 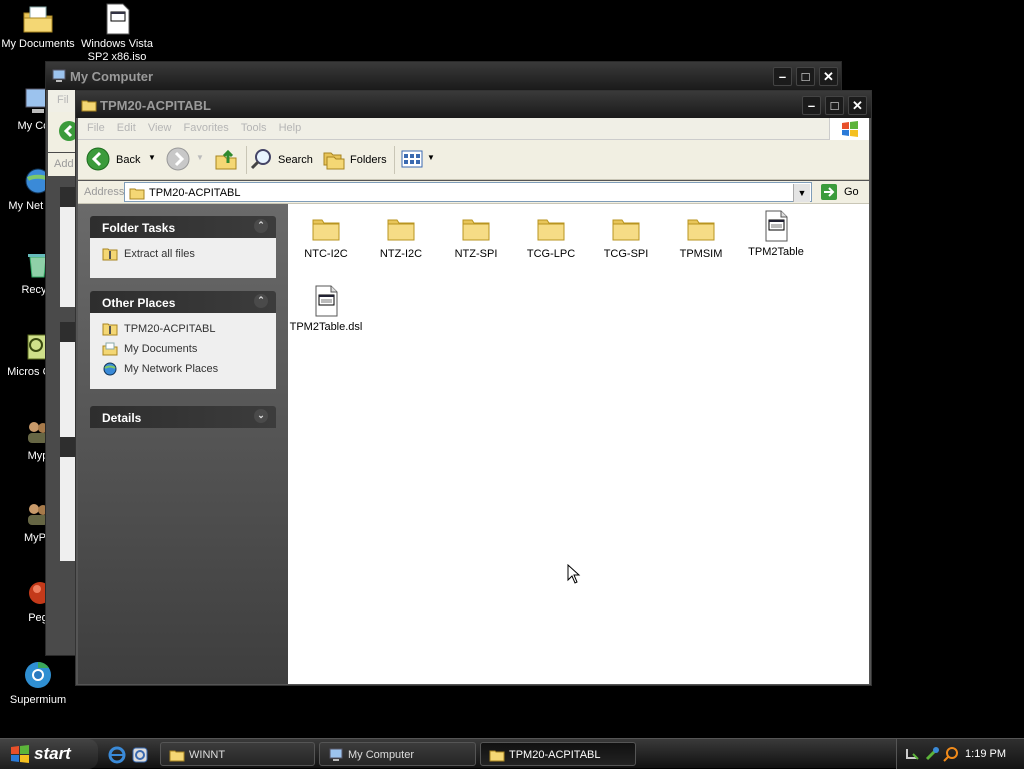 What do you see at coordinates (122, 126) in the screenshot?
I see `menu-item-edit: Edit` at bounding box center [122, 126].